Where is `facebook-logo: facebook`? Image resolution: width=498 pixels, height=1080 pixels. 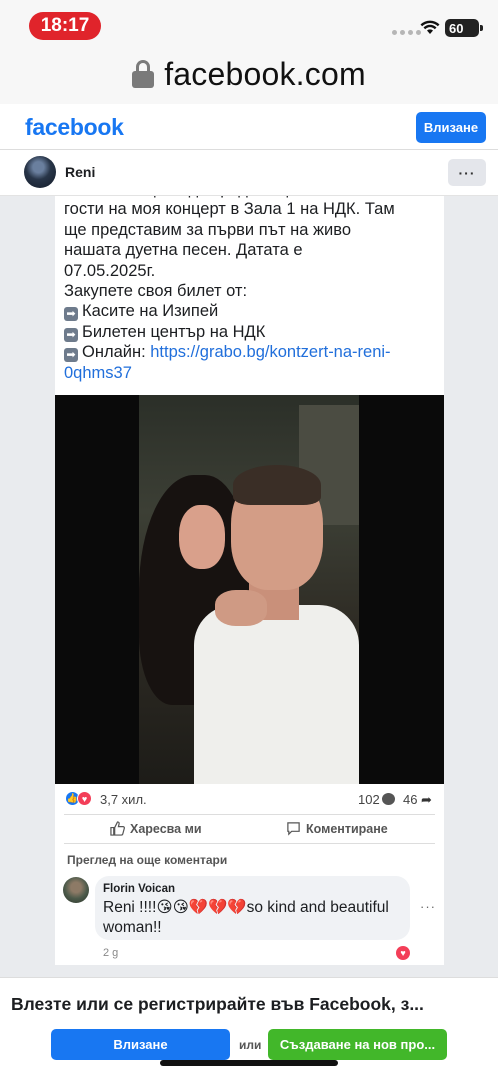
facebook-logo: facebook is located at coordinates (74, 127).